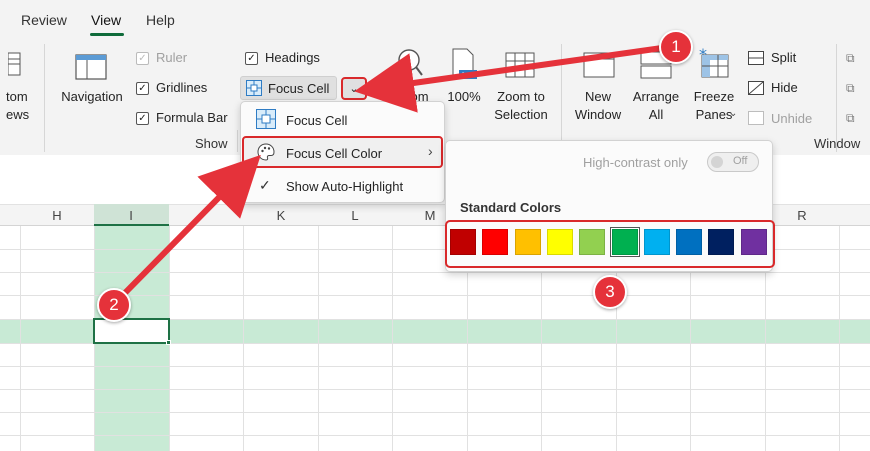 Image resolution: width=870 pixels, height=451 pixels. What do you see at coordinates (610, 292) in the screenshot?
I see `callout-badge-3: 3` at bounding box center [610, 292].